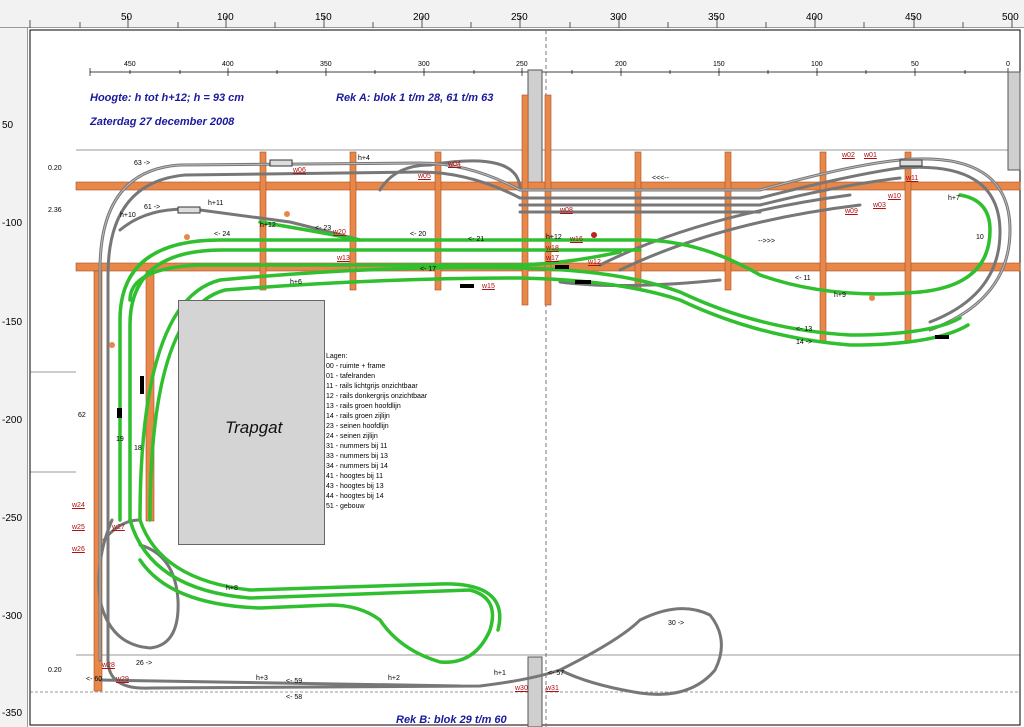  I want to click on inner-scale-label: 200, so click(621, 64).